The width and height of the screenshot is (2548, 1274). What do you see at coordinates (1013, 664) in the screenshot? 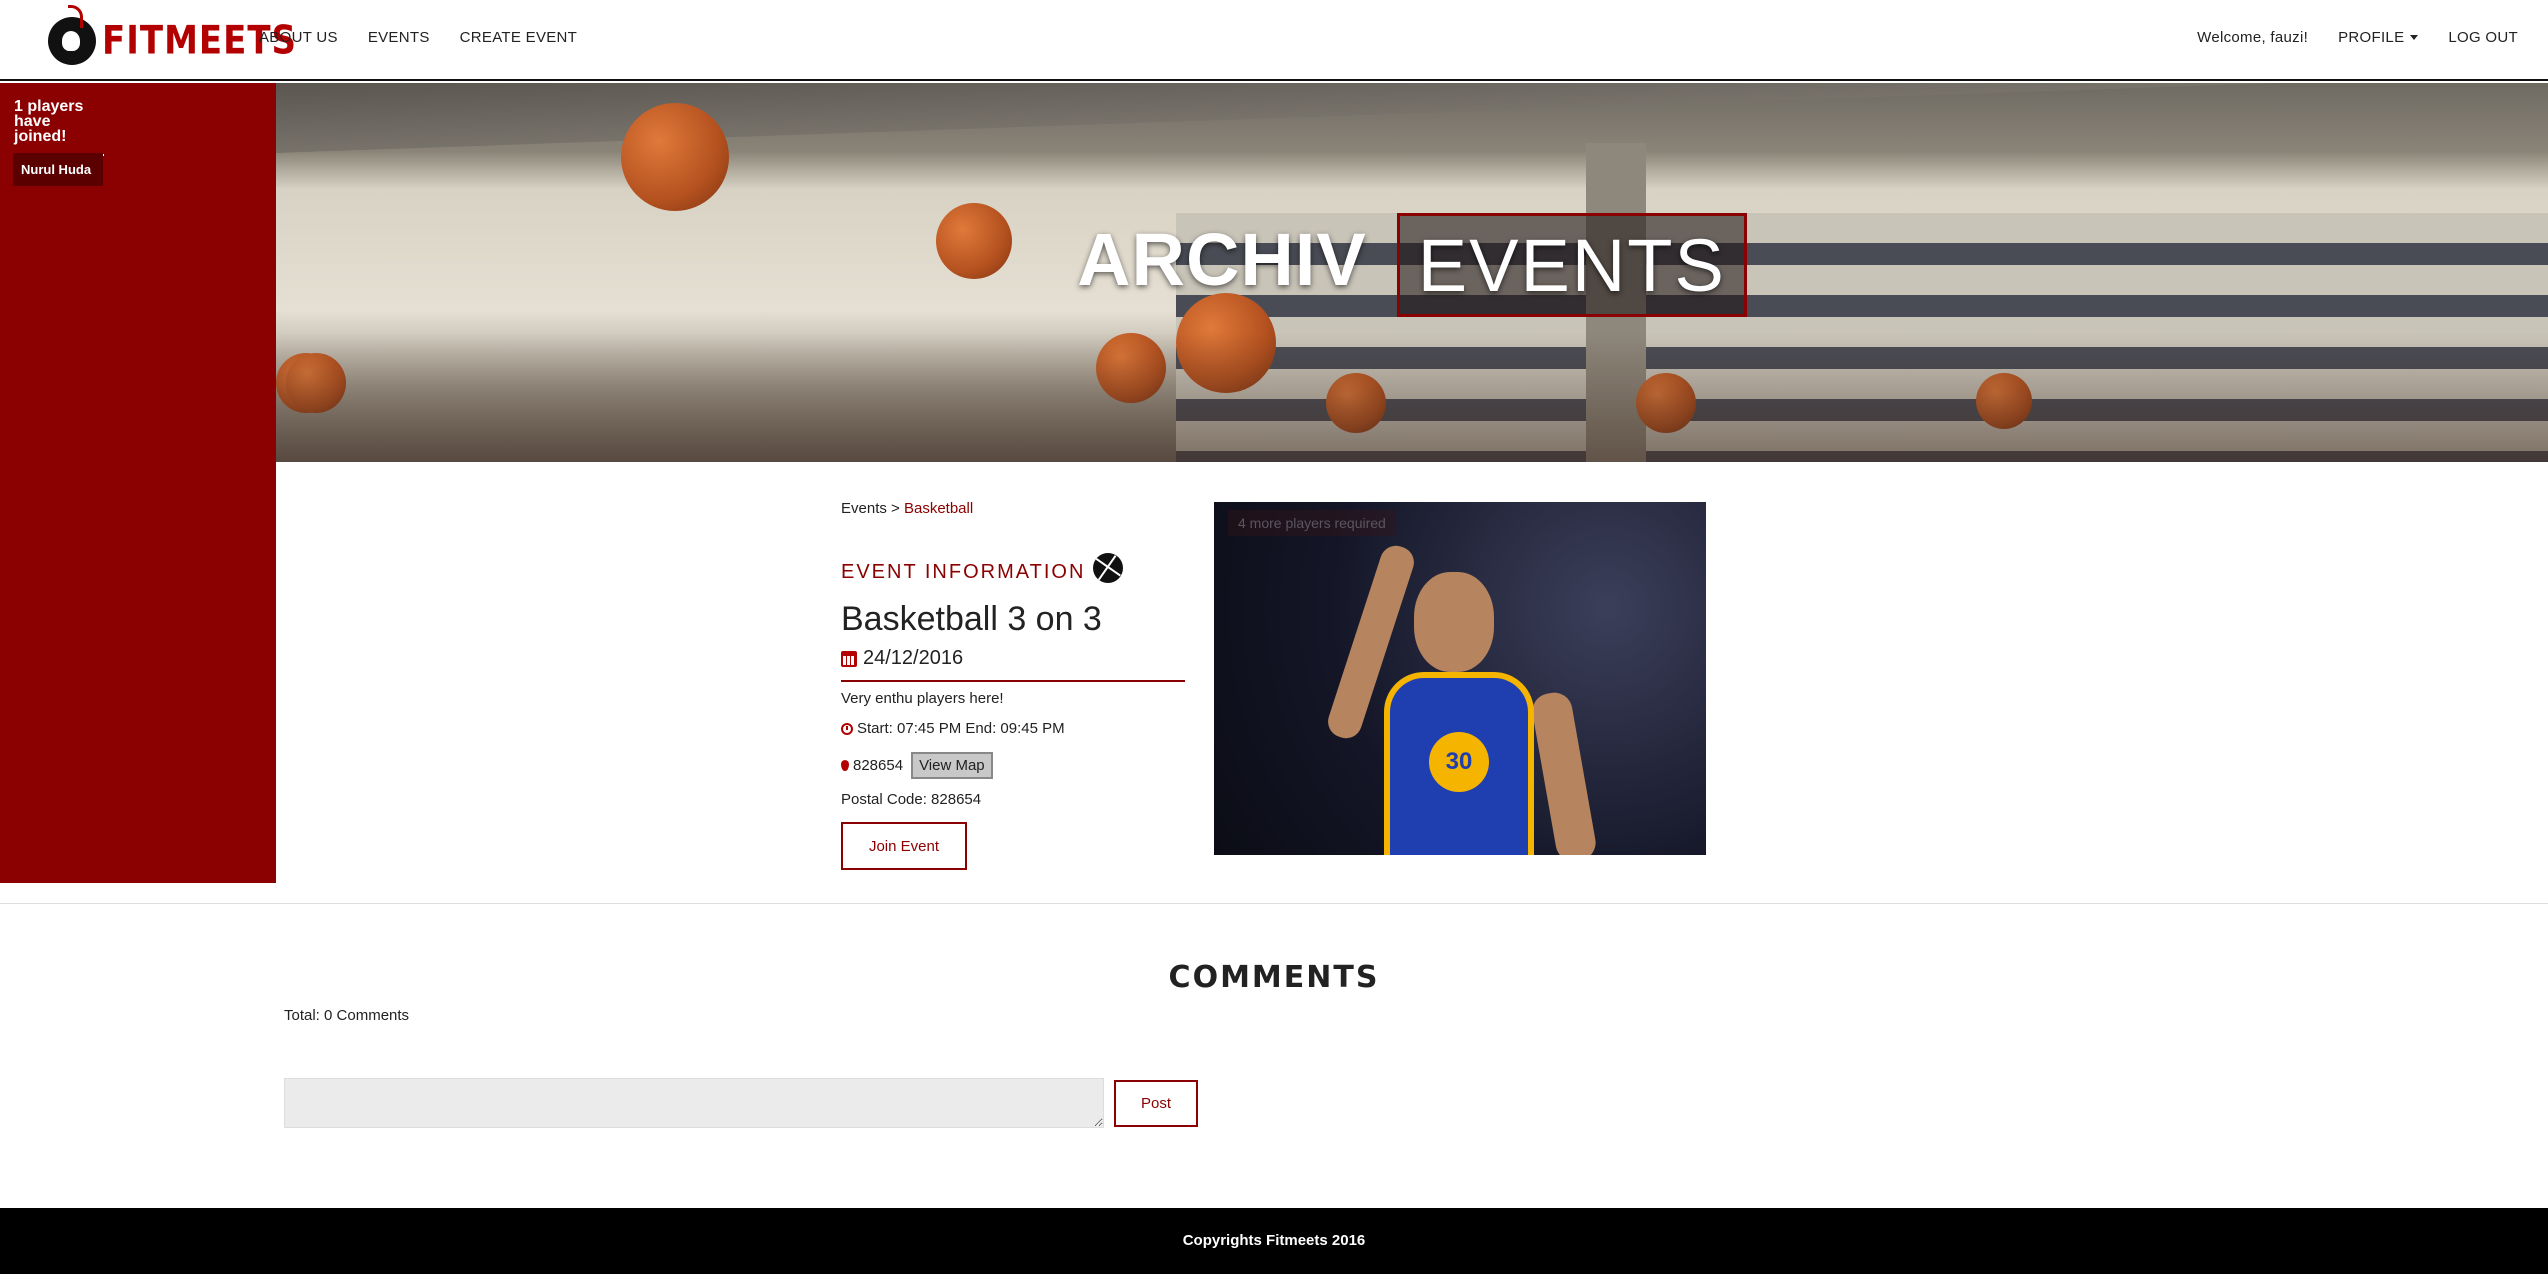
I see `event-date: 24/12/2016` at bounding box center [1013, 664].